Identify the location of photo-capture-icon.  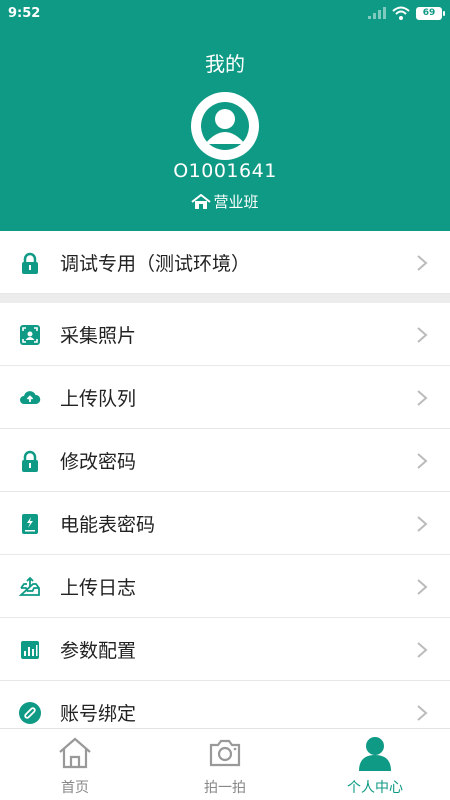
(30, 335).